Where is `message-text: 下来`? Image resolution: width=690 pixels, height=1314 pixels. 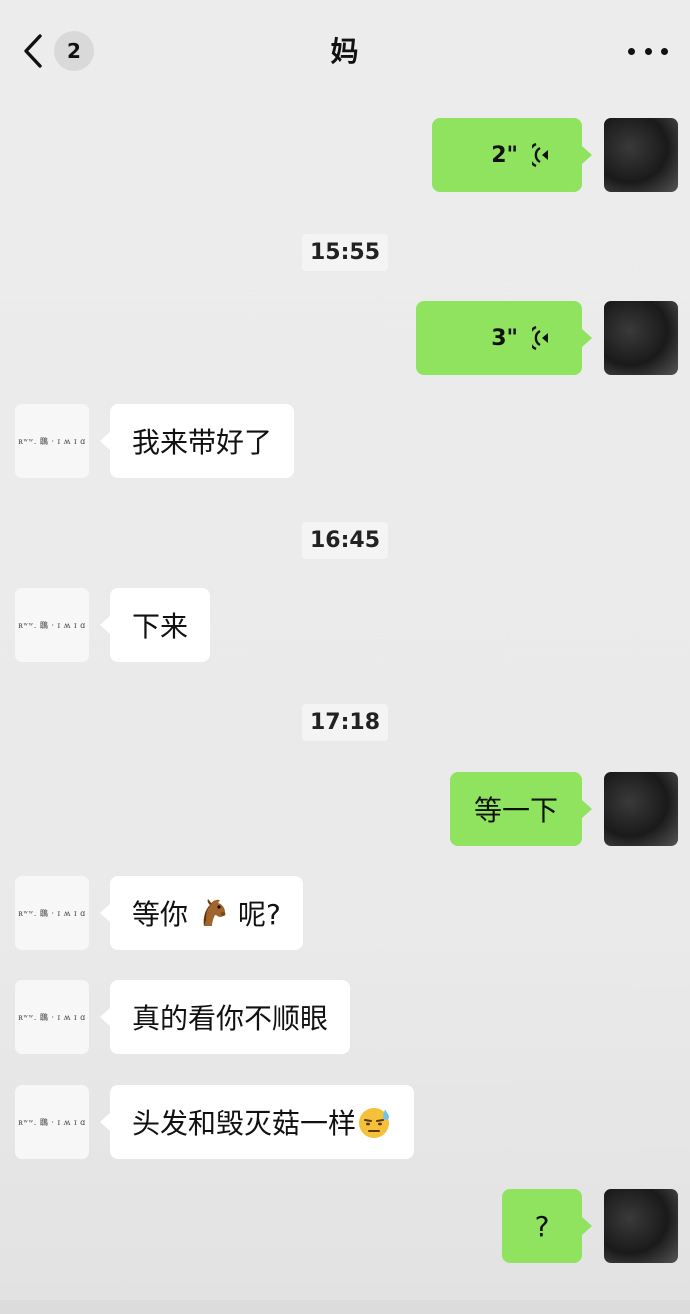
message-text: 下来 is located at coordinates (160, 626).